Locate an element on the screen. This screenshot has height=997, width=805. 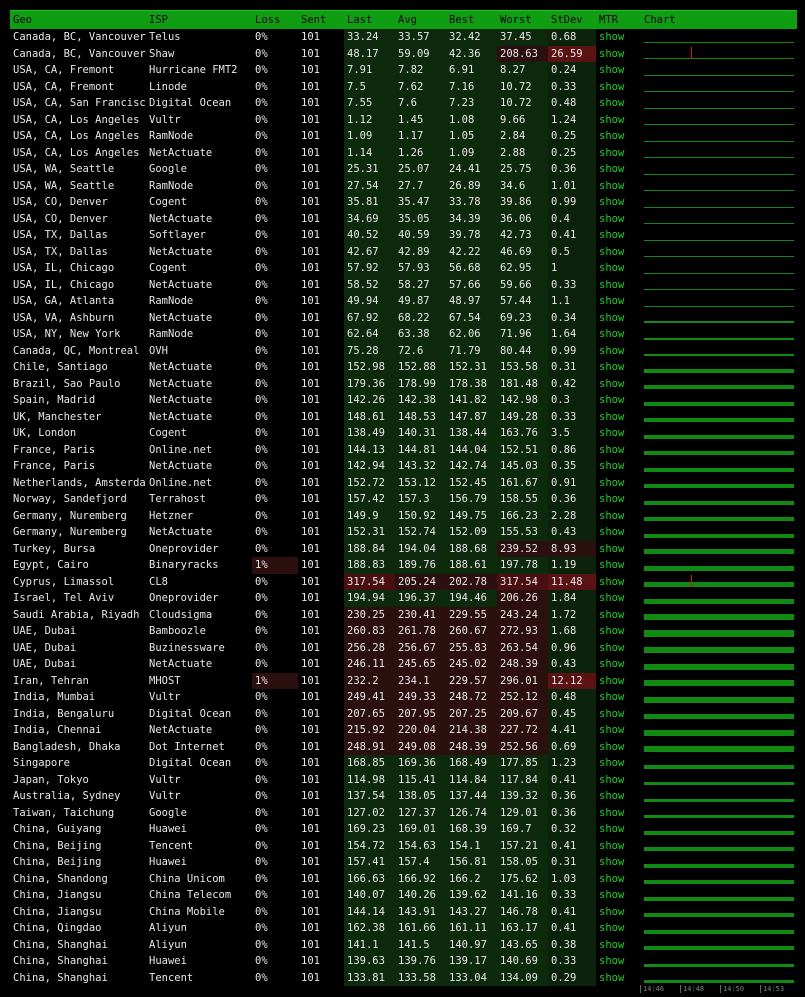
cell-avg: 207.95 is located at coordinates (420, 713).